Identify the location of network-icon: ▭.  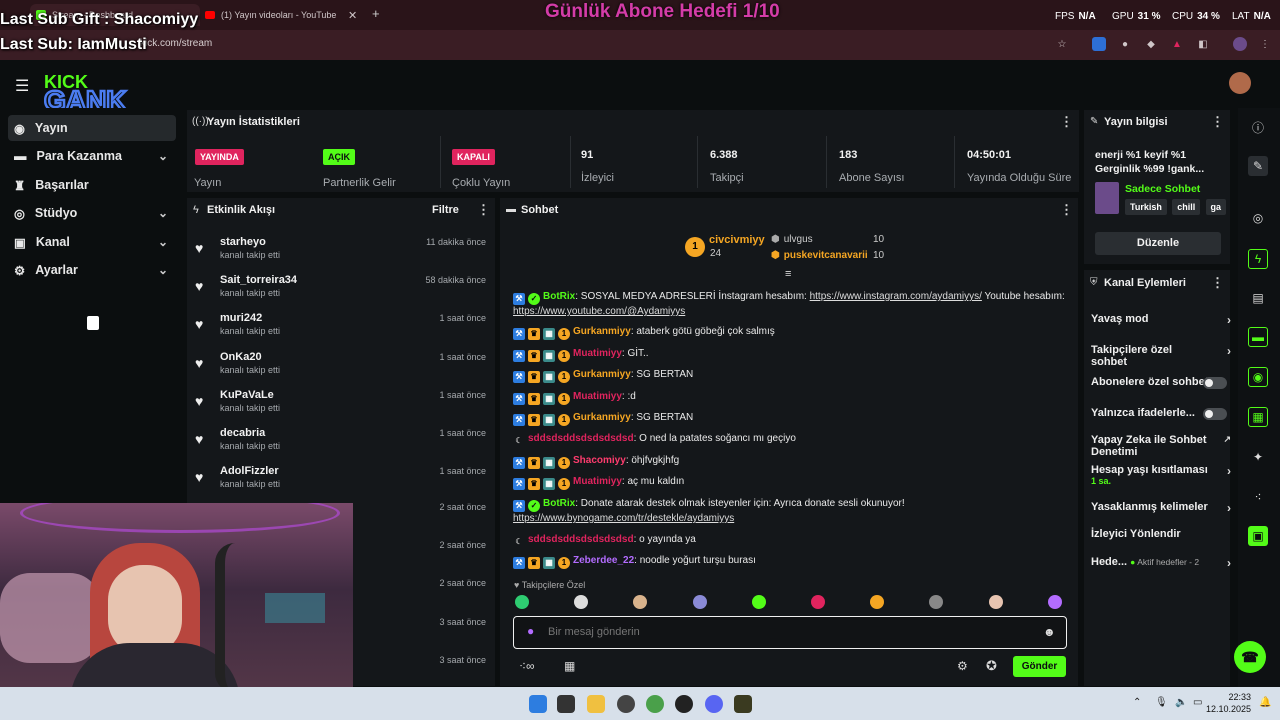
(1197, 702).